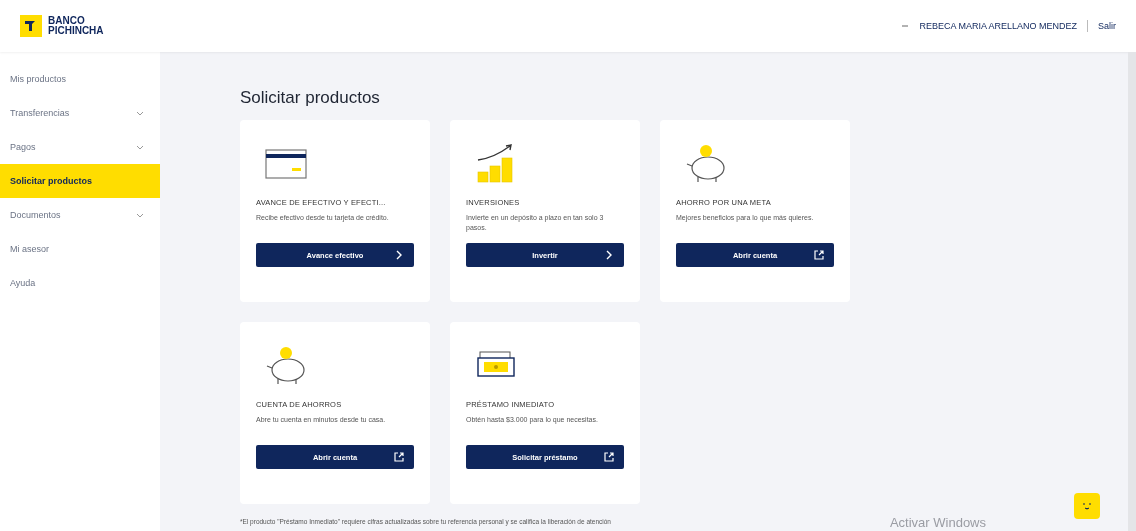  What do you see at coordinates (80, 249) in the screenshot?
I see `sidebar-item: Mi asesor` at bounding box center [80, 249].